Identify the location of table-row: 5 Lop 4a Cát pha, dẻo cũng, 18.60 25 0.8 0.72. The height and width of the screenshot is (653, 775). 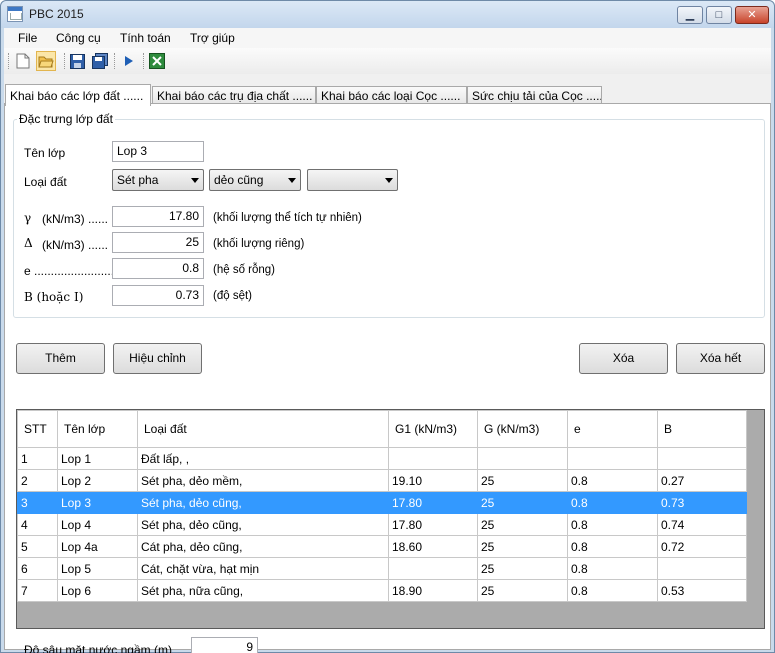
(382, 546).